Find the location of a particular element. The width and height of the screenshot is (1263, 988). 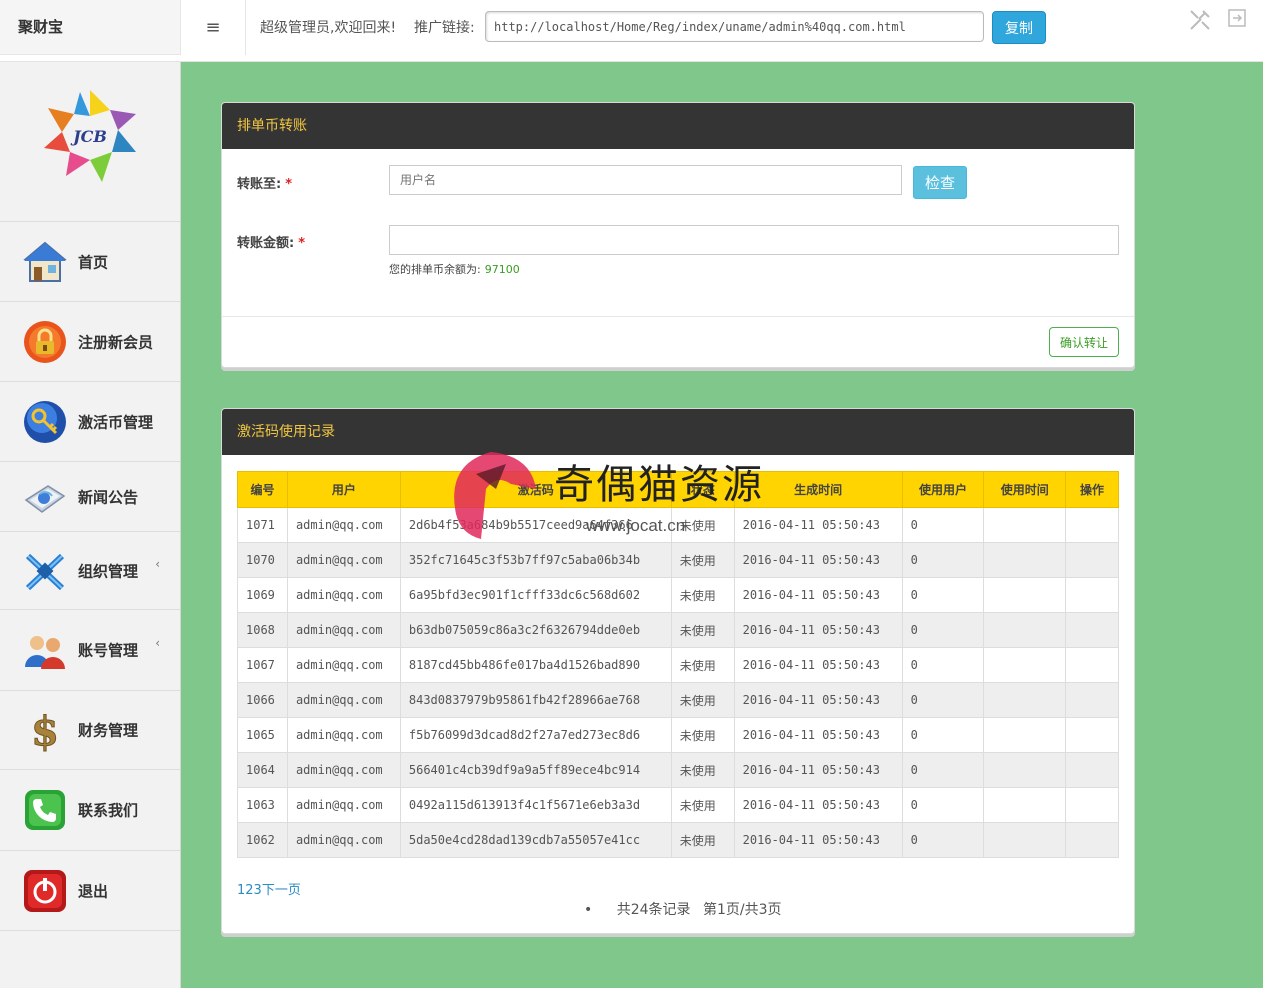

column-header: 使用用户 is located at coordinates (943, 489).